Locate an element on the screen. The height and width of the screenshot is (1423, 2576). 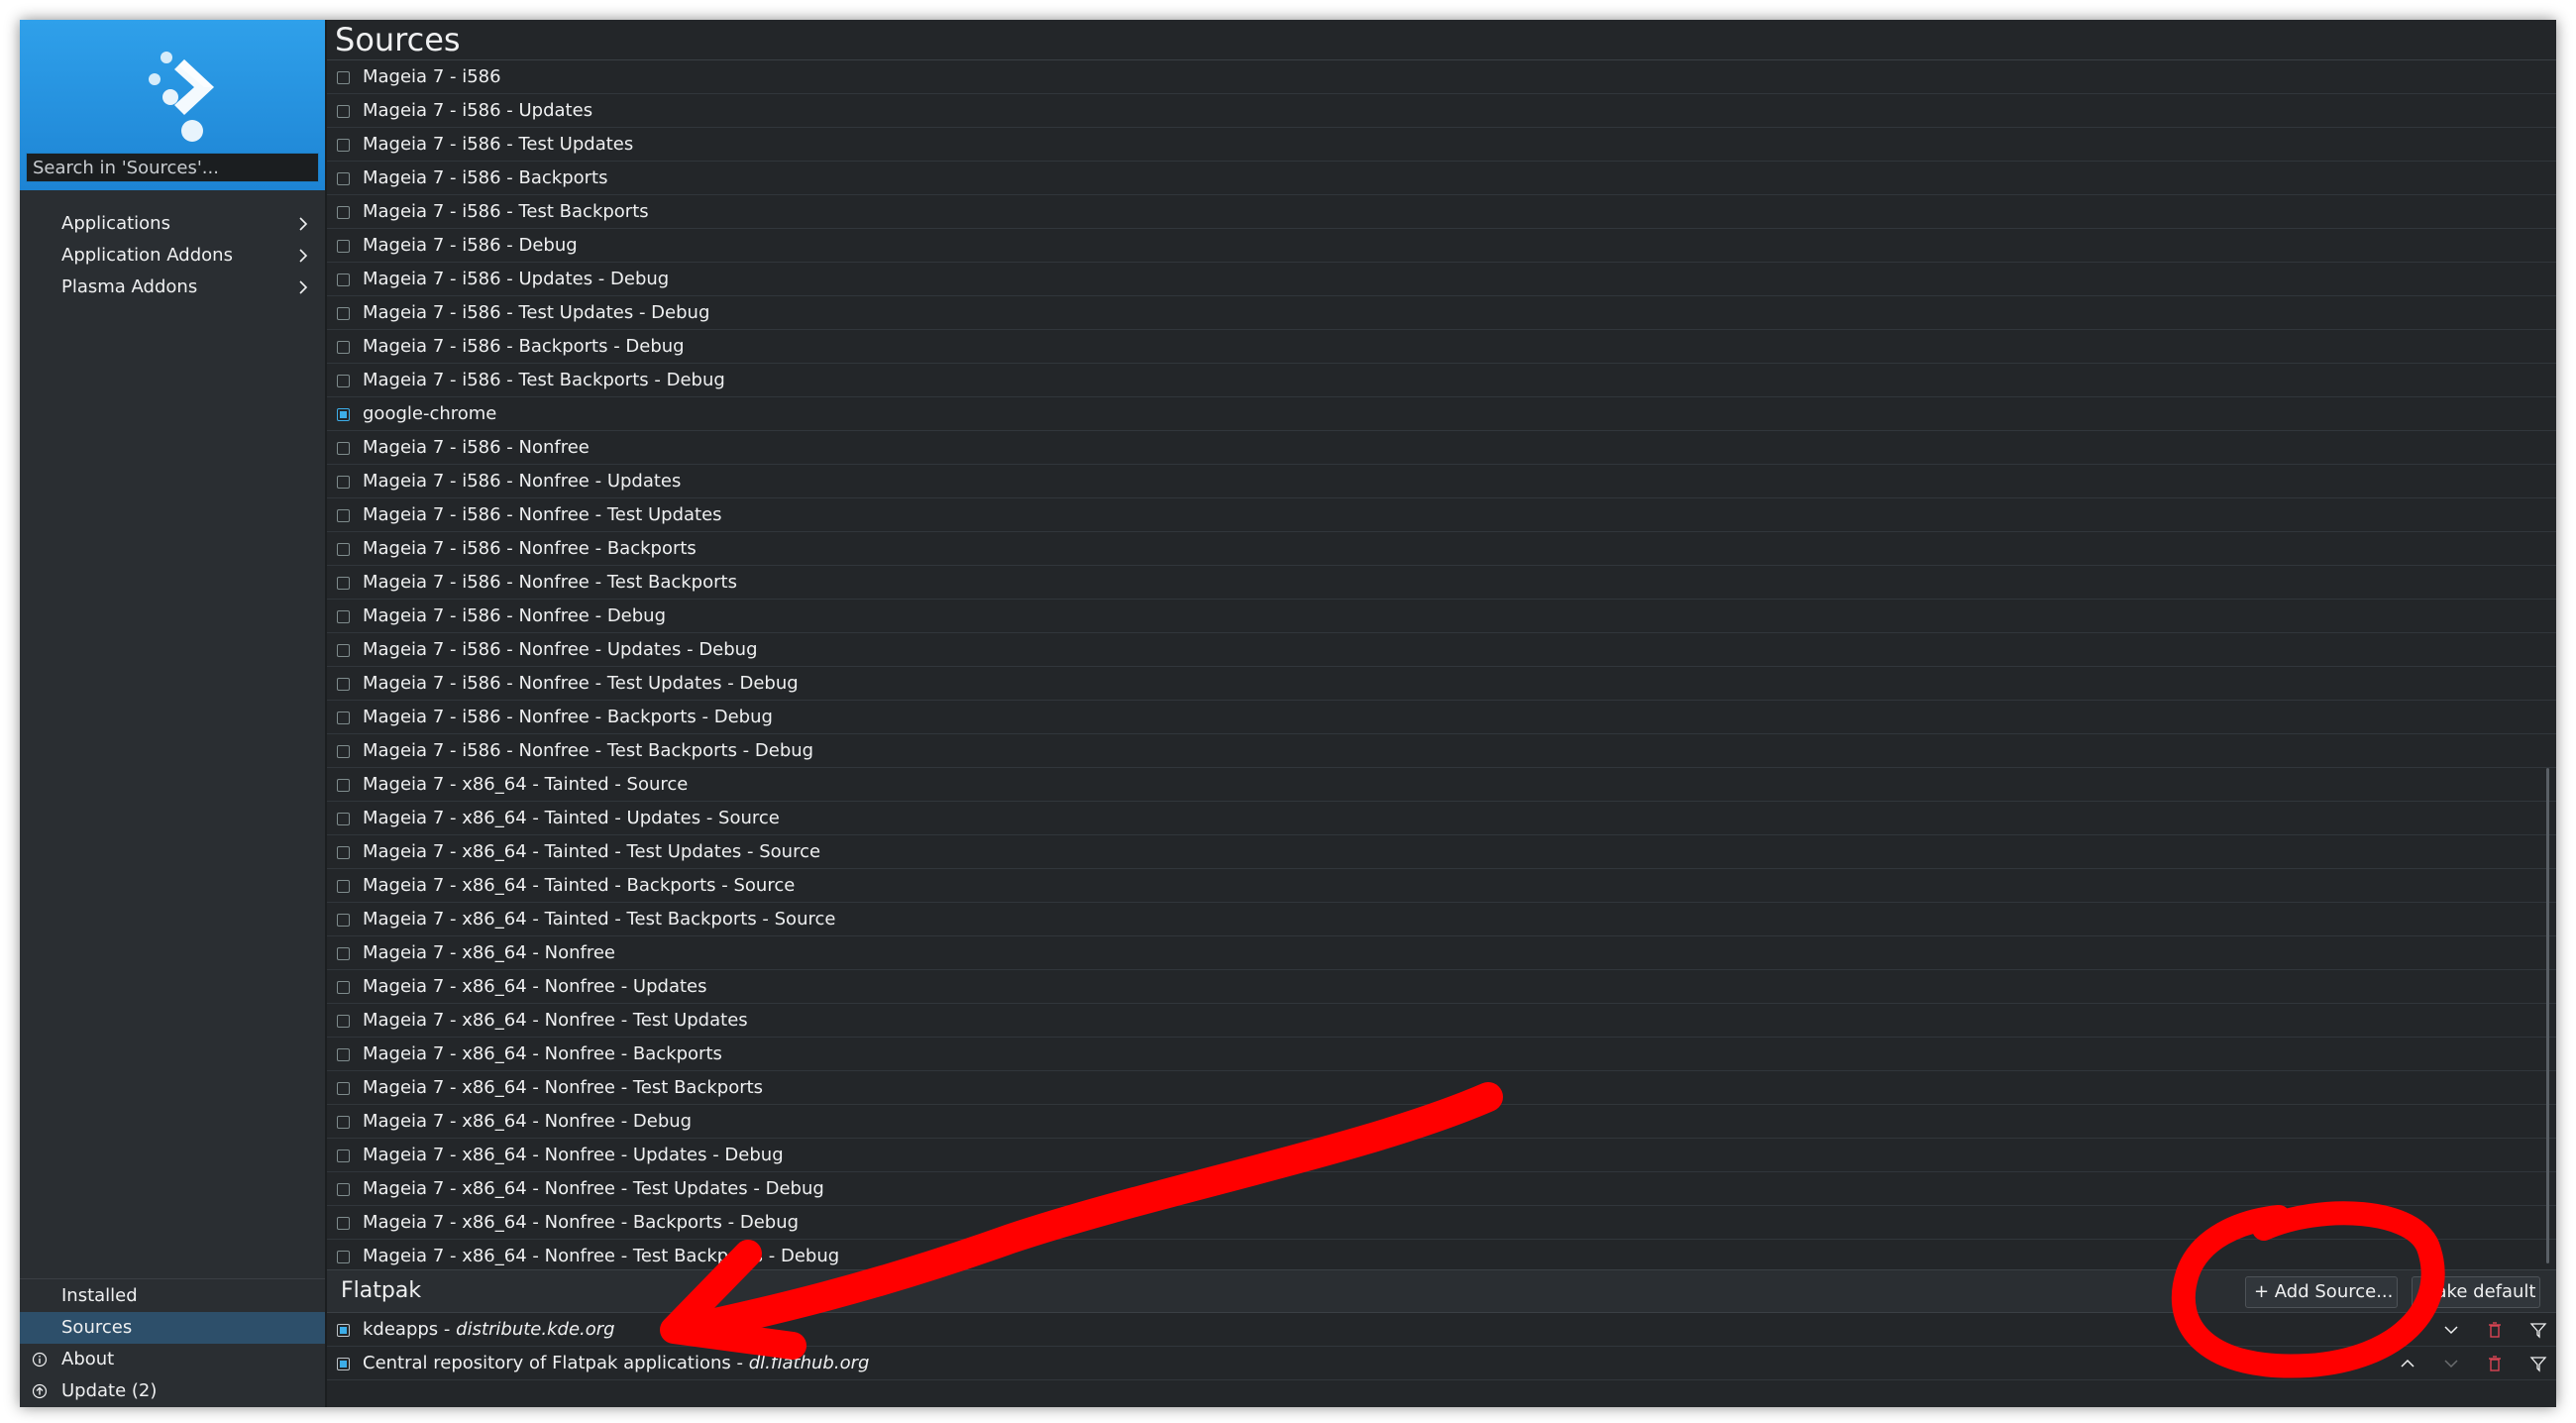
move-up-icon is located at coordinates (2407, 1363).